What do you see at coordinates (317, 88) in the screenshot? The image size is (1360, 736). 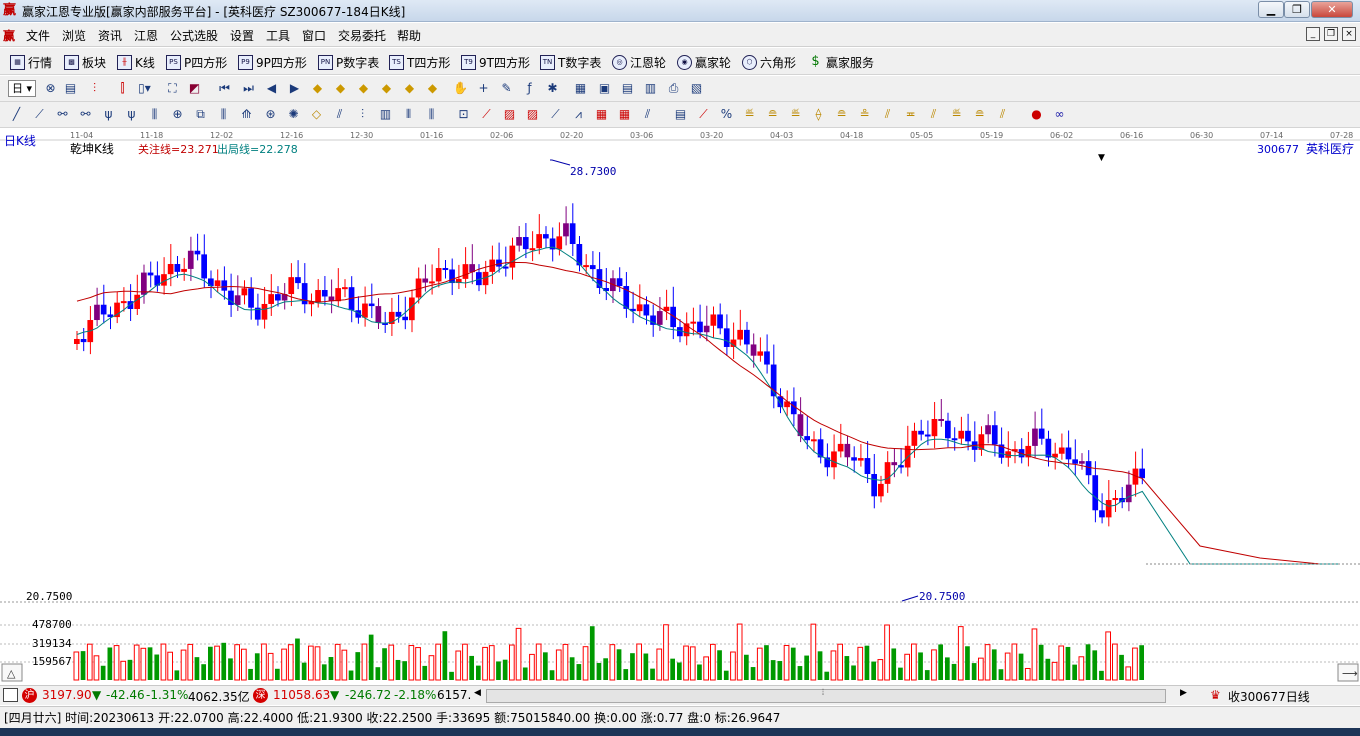 I see `diamond1-icon: ◆` at bounding box center [317, 88].